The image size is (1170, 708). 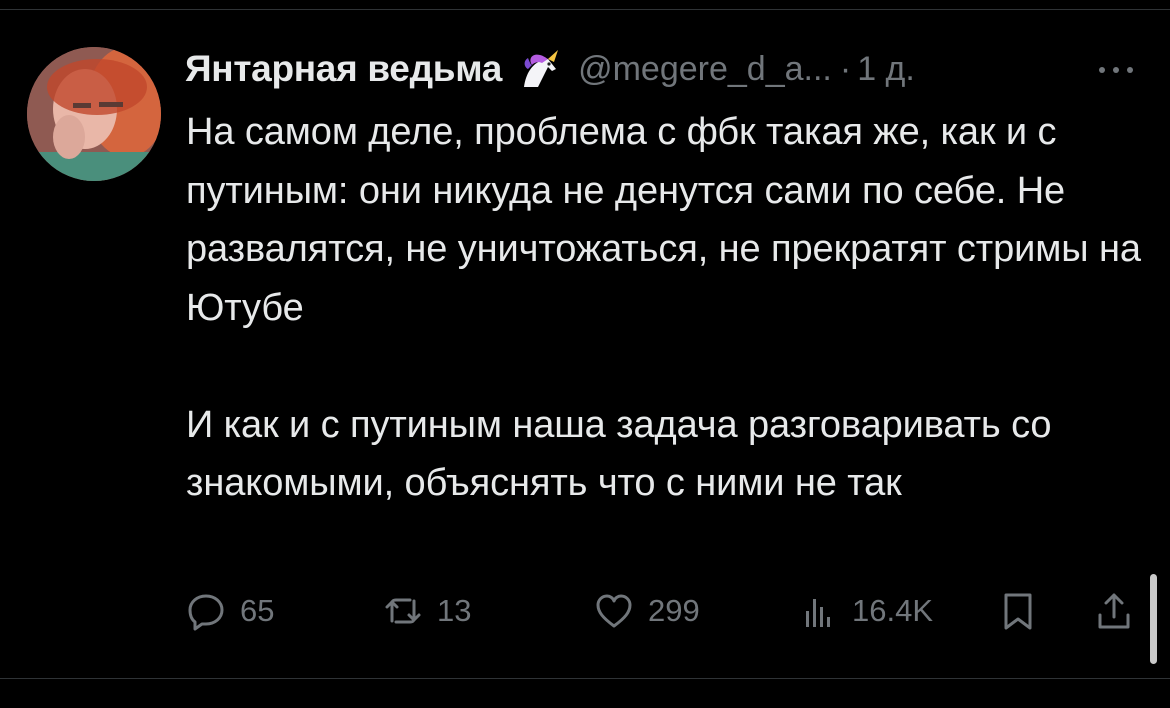 What do you see at coordinates (427, 611) in the screenshot?
I see `retweet-button: 13` at bounding box center [427, 611].